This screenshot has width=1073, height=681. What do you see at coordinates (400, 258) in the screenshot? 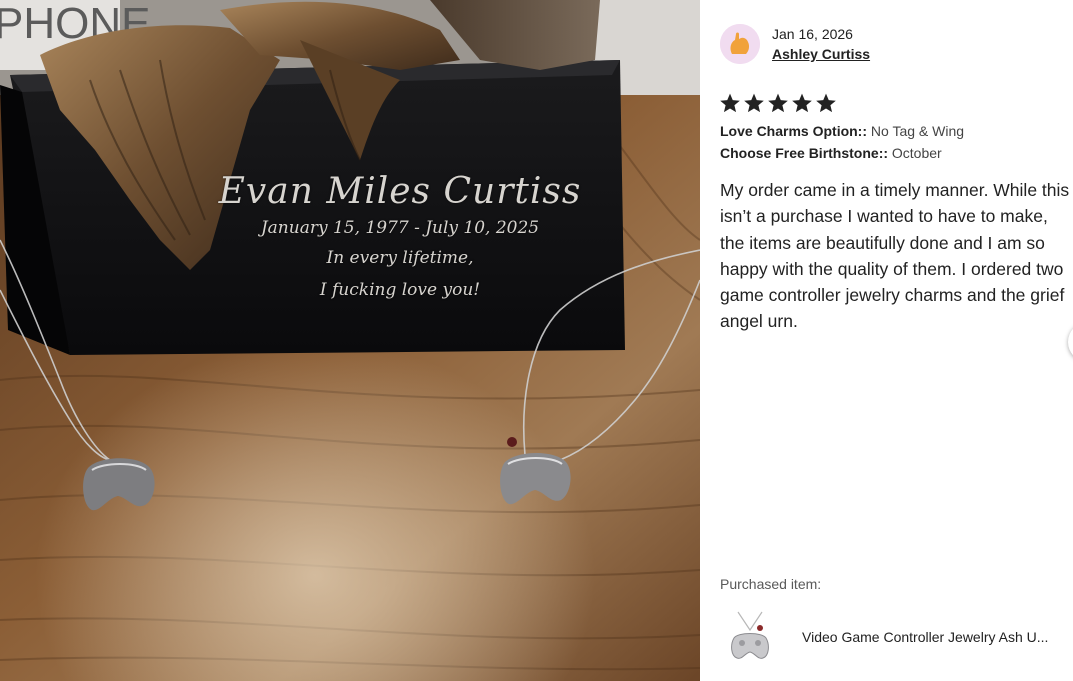
I see `engraved-line-1: In every lifetime,` at bounding box center [400, 258].